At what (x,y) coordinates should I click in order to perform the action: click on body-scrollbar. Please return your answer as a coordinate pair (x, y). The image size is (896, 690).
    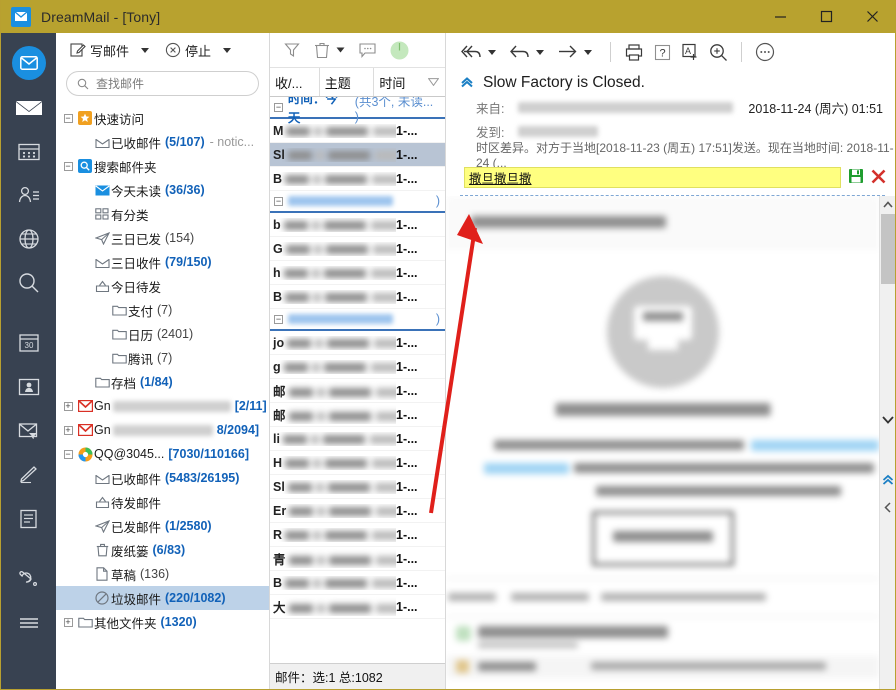
    Looking at the image, I should click on (887, 442).